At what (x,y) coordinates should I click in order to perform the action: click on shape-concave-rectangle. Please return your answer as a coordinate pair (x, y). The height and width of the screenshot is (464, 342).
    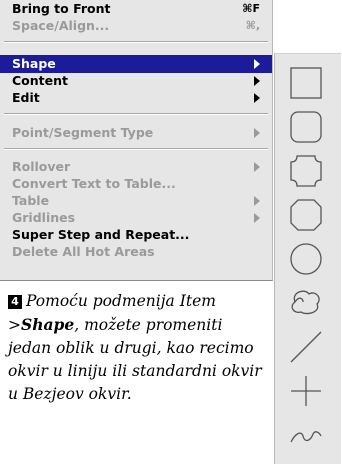
    Looking at the image, I should click on (308, 170).